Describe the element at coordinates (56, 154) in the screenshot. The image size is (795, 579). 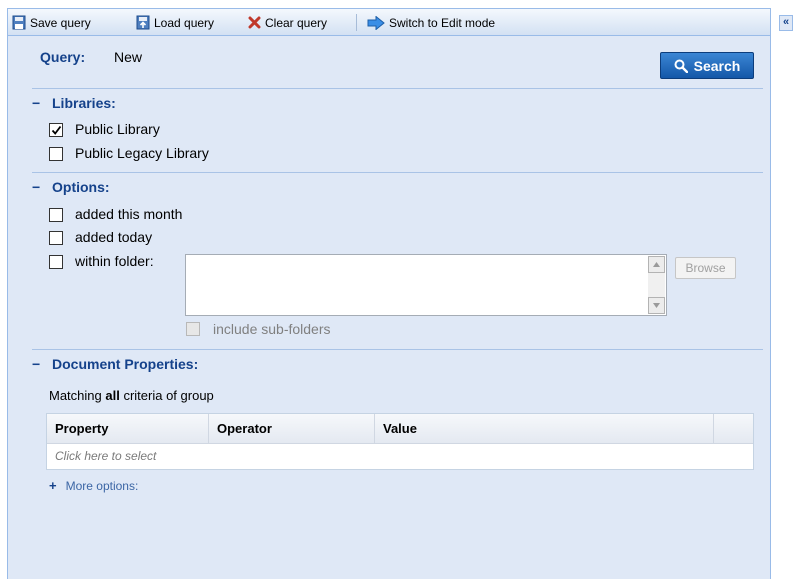
I see `public-legacy-library-checkbox` at that location.